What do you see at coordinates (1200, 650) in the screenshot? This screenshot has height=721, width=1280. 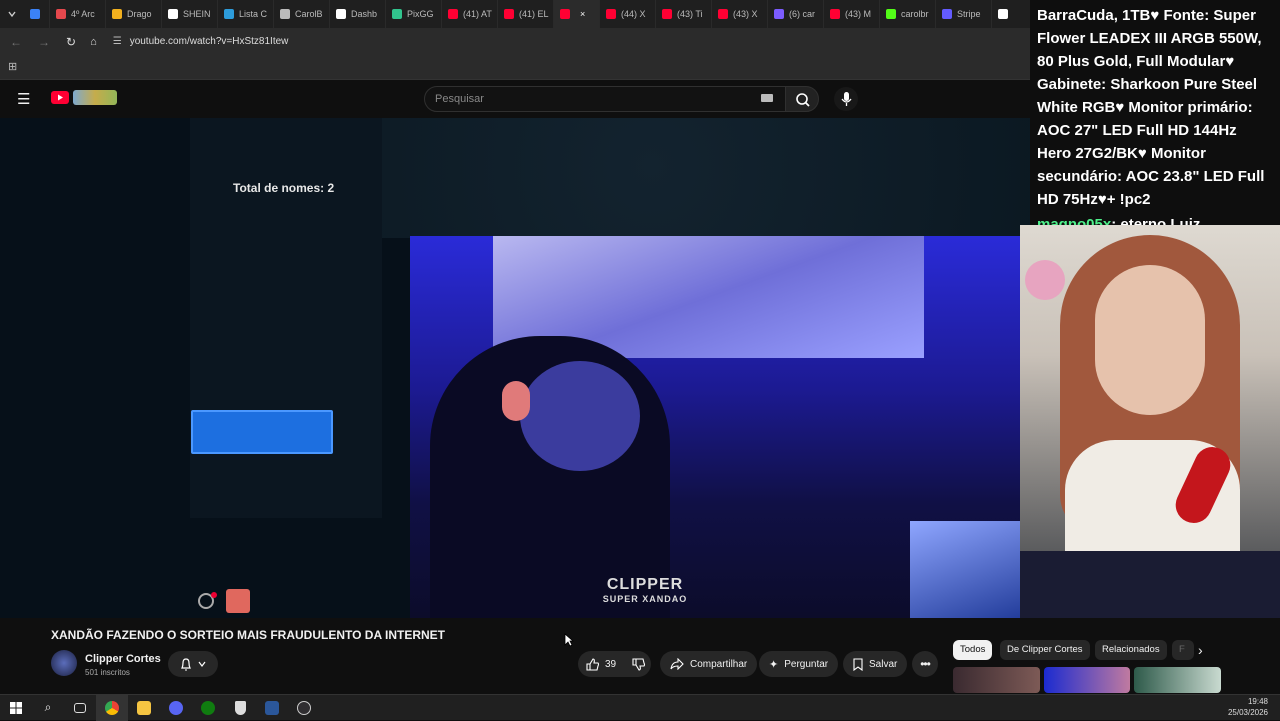 I see `chevron-right-icon: ›` at bounding box center [1200, 650].